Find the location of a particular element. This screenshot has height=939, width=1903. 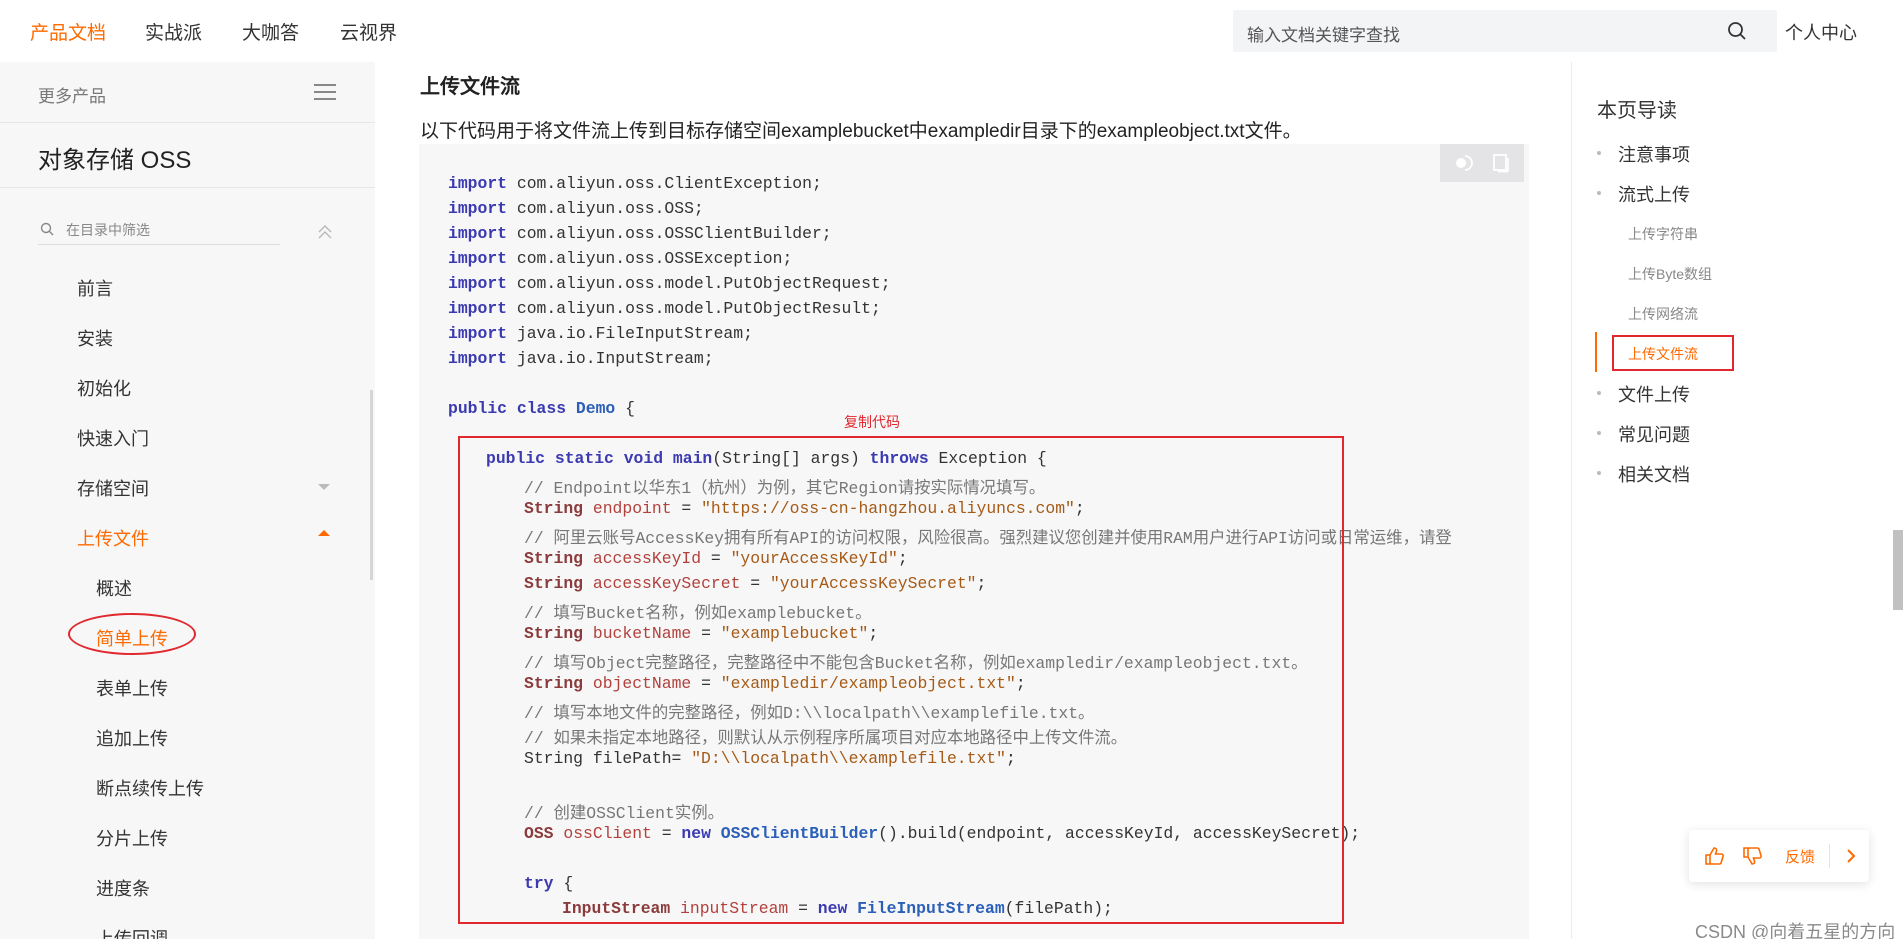

watermark: CSDN @向着五星的方向 is located at coordinates (1795, 930).